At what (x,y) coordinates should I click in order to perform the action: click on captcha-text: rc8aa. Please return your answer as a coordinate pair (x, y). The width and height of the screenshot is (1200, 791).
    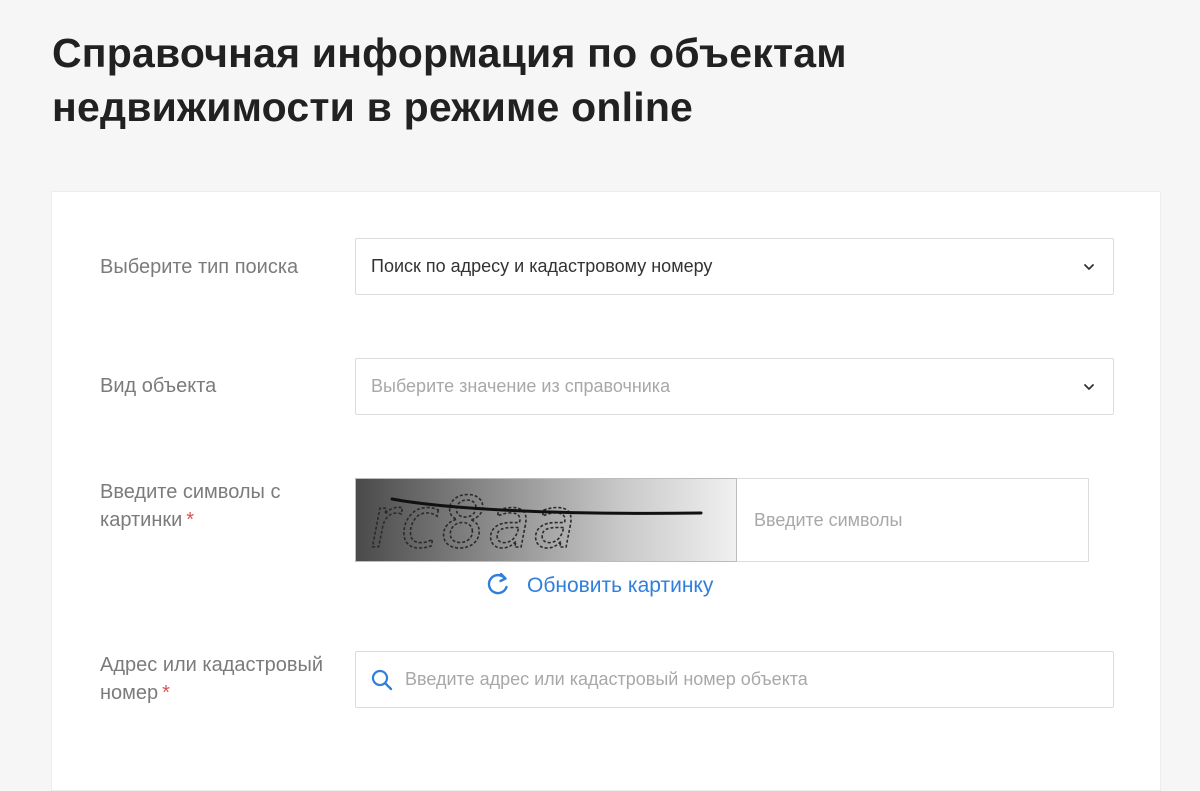
    Looking at the image, I should click on (474, 522).